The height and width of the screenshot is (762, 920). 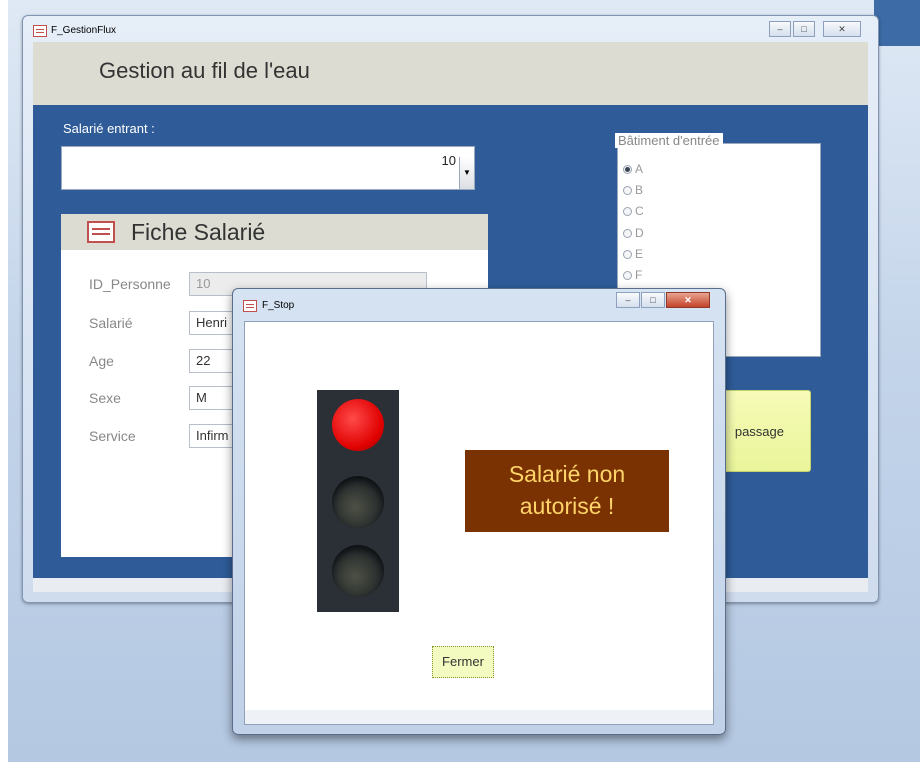 What do you see at coordinates (204, 70) in the screenshot?
I see `page-title: Gestion au fil de l'eau` at bounding box center [204, 70].